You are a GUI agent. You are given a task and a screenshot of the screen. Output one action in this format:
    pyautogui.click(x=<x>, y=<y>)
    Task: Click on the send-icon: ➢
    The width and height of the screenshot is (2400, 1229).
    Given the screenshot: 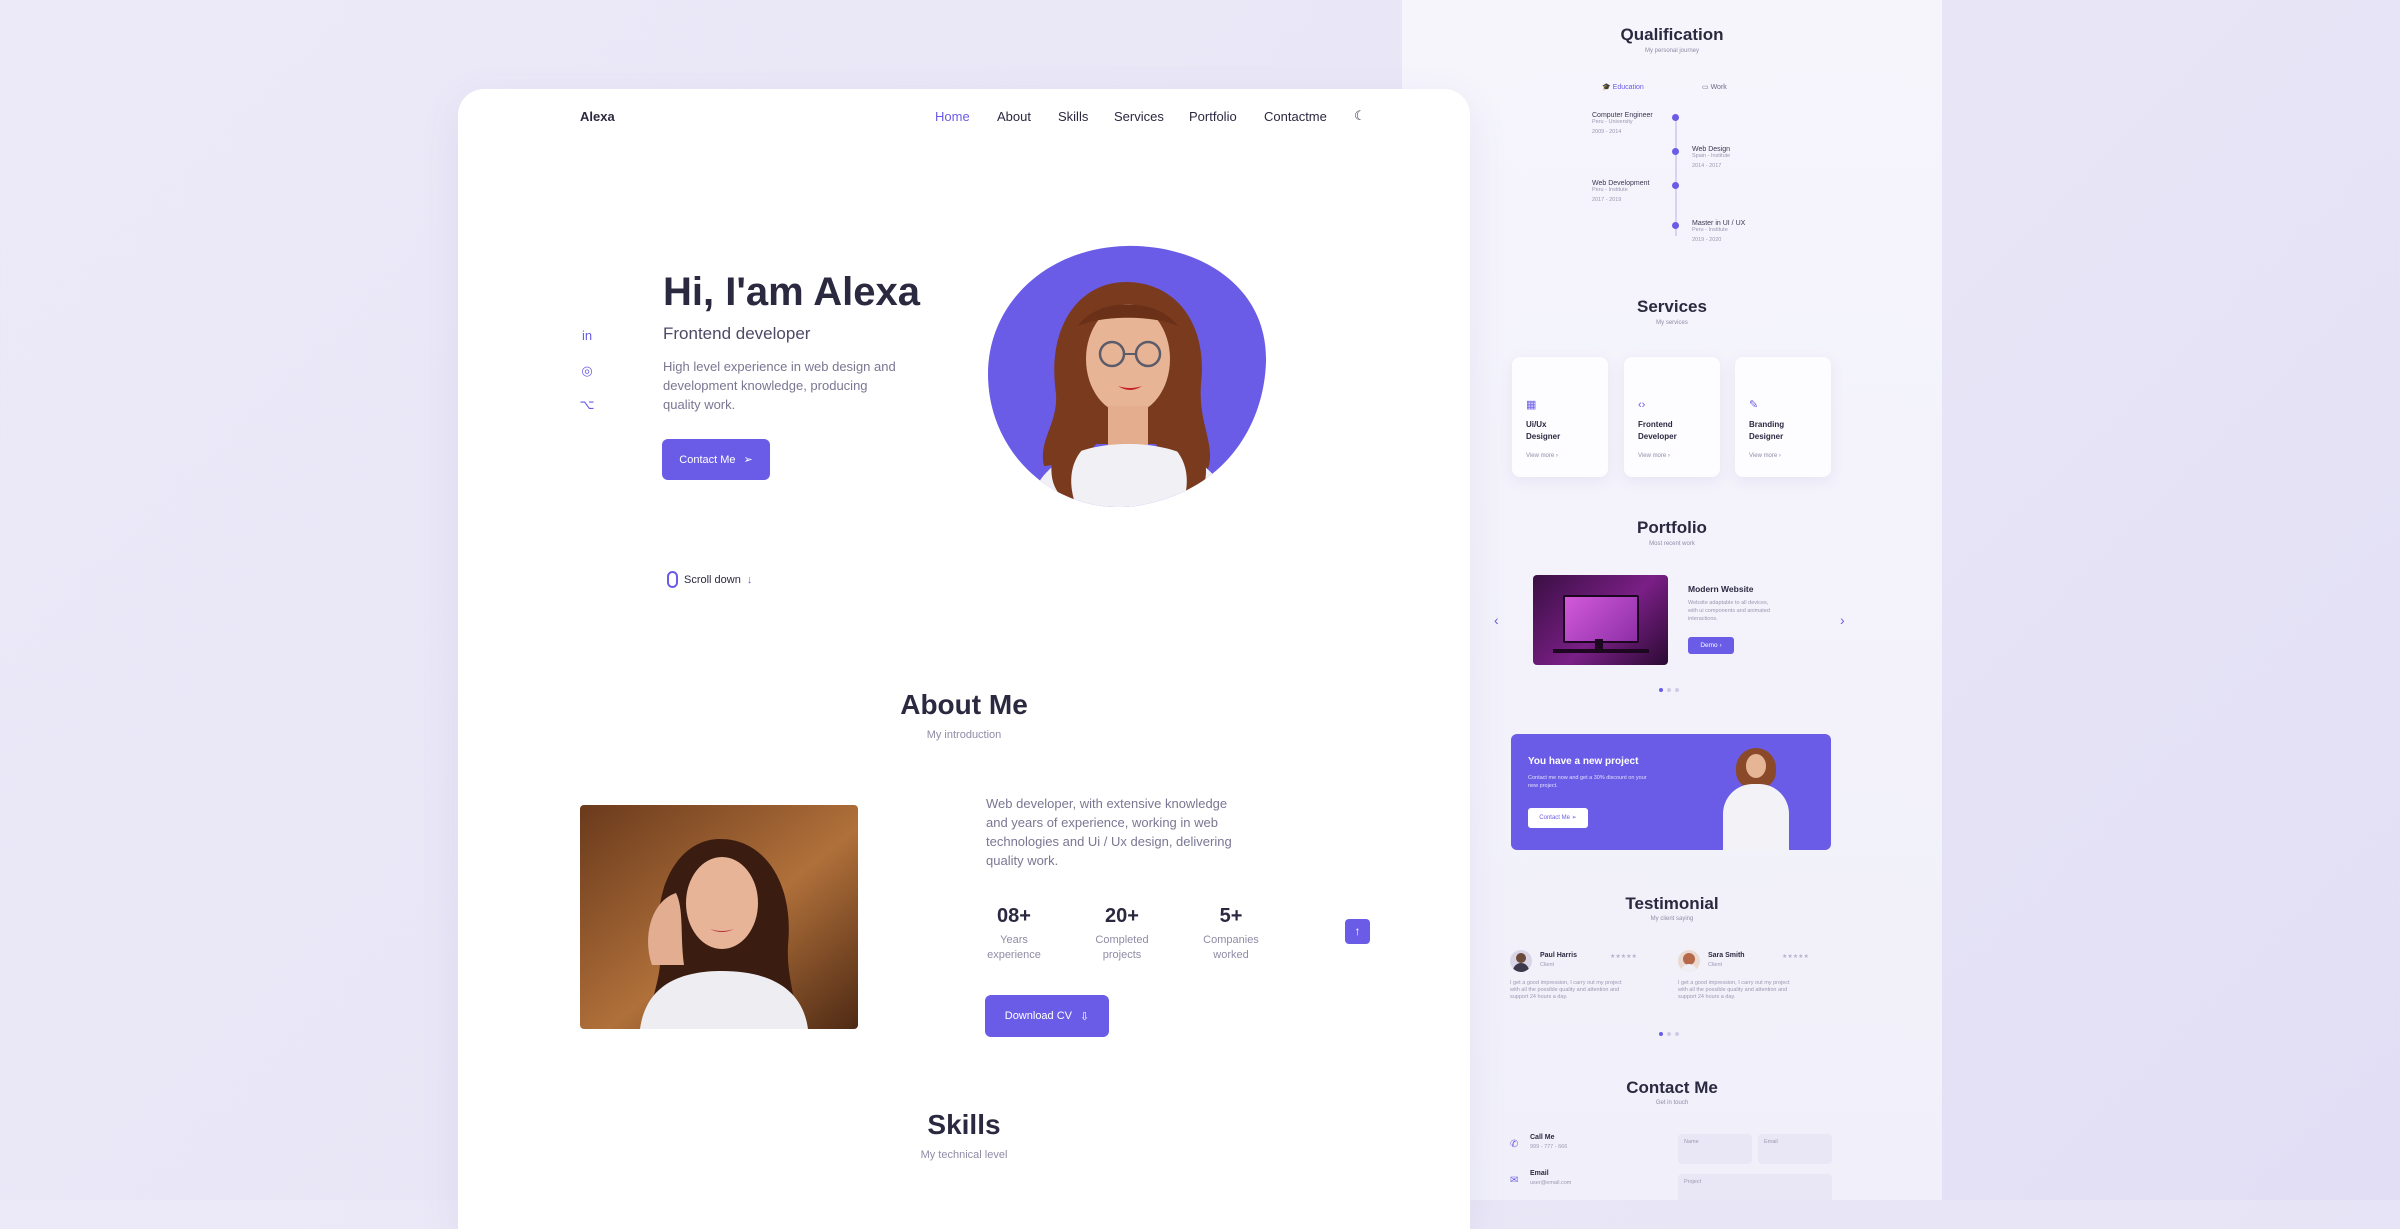 What is the action you would take?
    pyautogui.click(x=748, y=460)
    